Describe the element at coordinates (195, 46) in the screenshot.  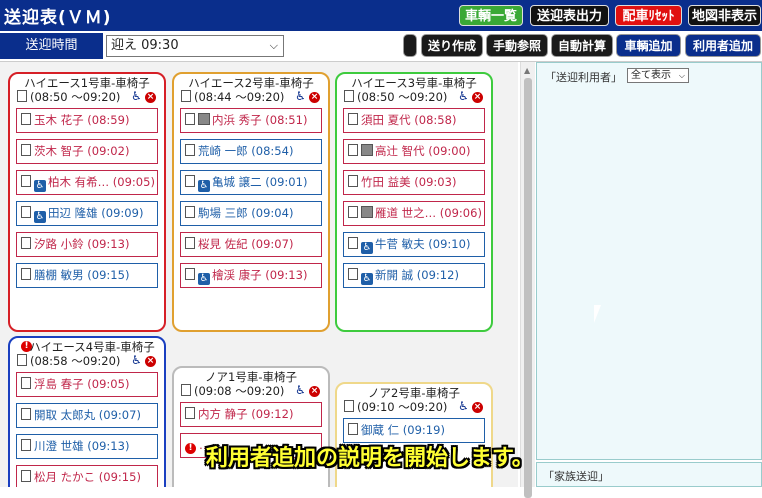
I see `time-select: 迎え 09:30 ⌵` at that location.